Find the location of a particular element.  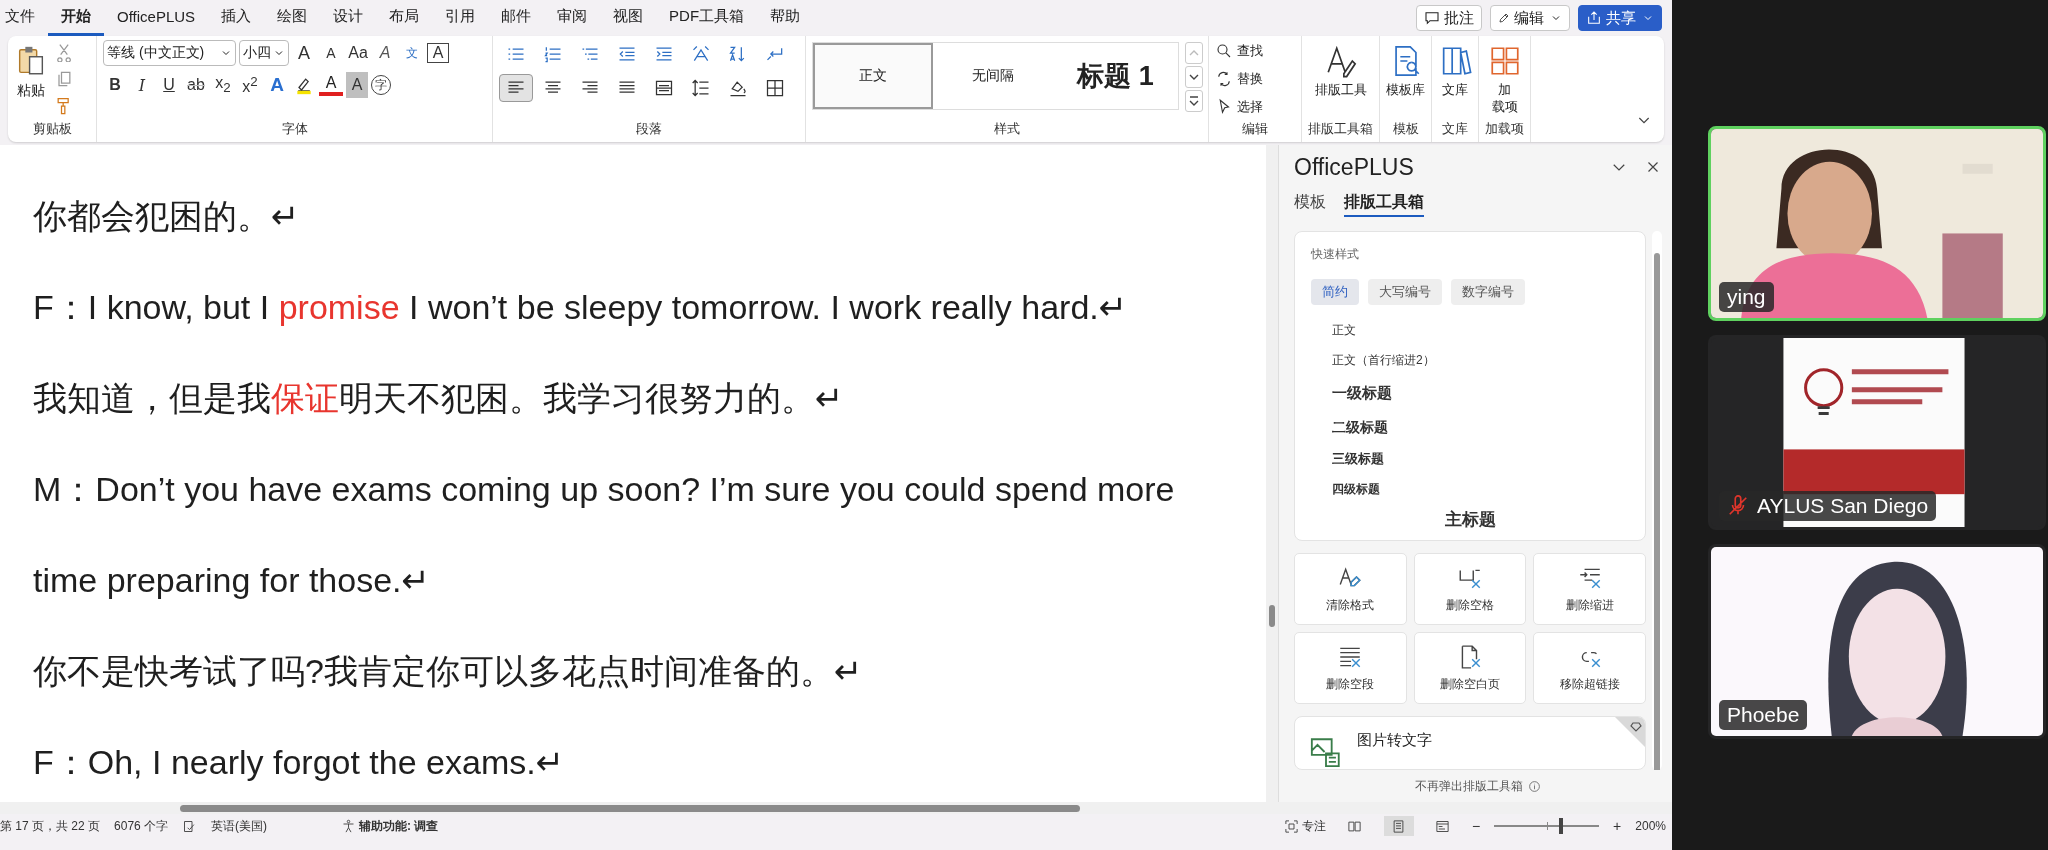

style-option: 正文（首行缩进2） is located at coordinates (1383, 360).